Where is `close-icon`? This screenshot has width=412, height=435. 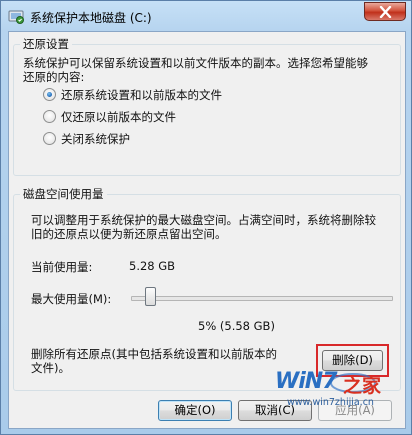 close-icon is located at coordinates (385, 12).